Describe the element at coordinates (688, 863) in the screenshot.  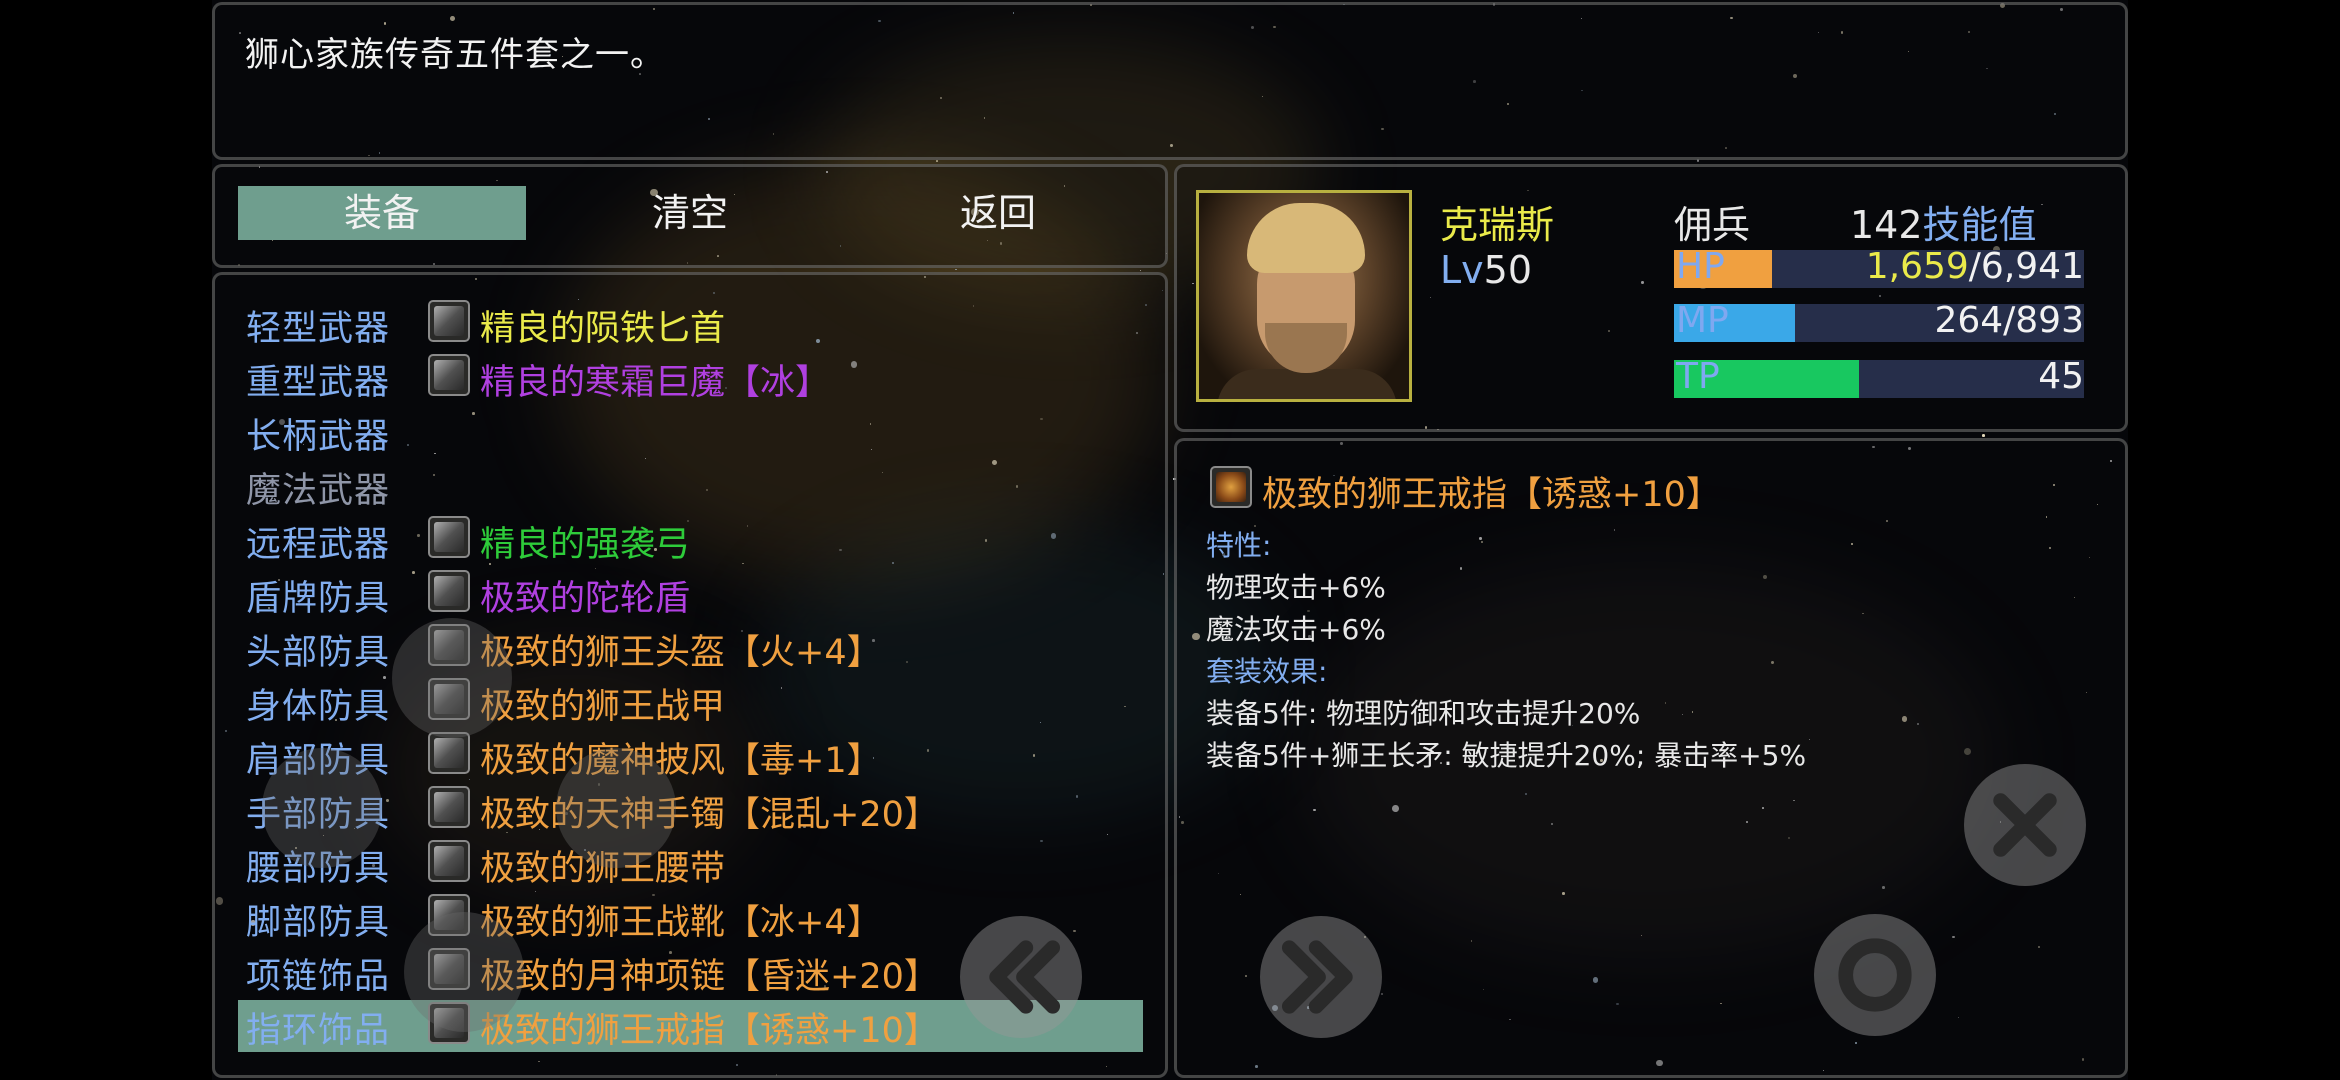
I see `equipment-slot-row: 腰部防具 极致的狮王腰带` at that location.